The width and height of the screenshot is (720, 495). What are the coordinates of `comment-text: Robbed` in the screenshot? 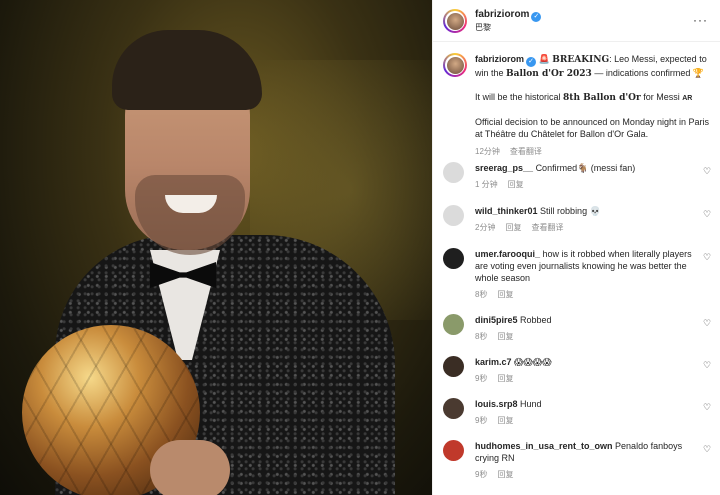 It's located at (536, 320).